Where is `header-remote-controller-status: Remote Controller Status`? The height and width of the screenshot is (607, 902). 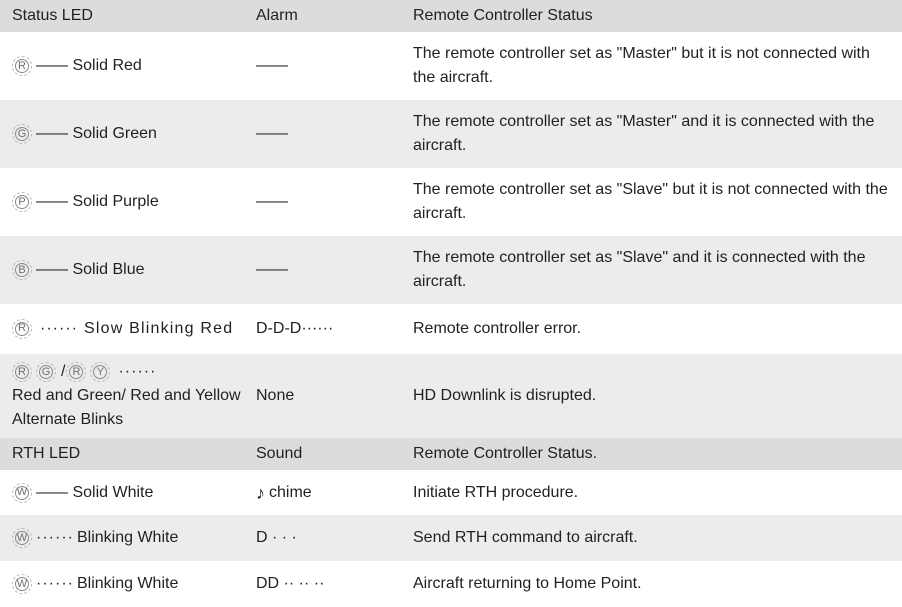 header-remote-controller-status: Remote Controller Status is located at coordinates (503, 15).